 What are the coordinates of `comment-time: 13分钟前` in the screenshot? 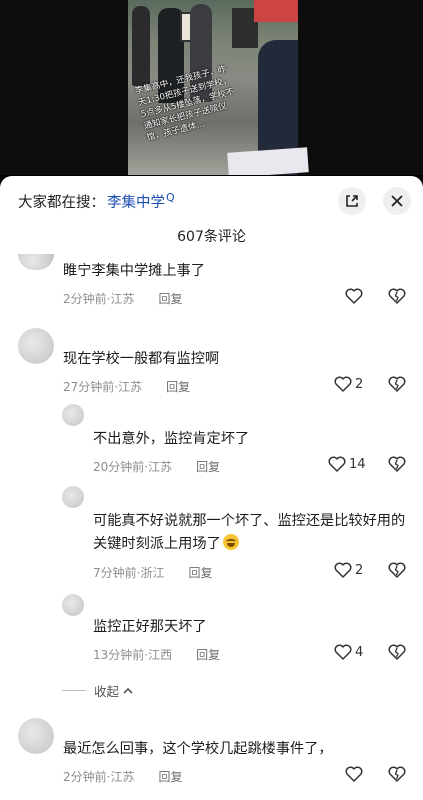 It's located at (119, 655).